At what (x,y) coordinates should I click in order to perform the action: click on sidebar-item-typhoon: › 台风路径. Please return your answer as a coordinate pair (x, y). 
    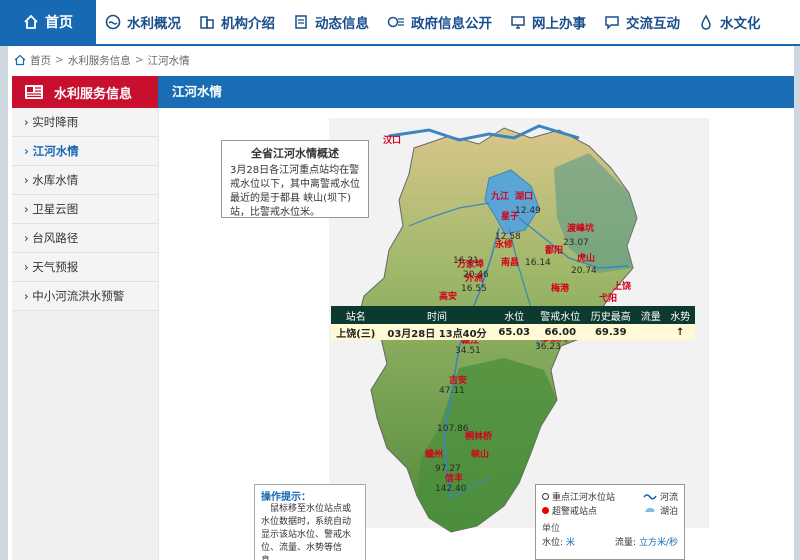
    Looking at the image, I should click on (85, 238).